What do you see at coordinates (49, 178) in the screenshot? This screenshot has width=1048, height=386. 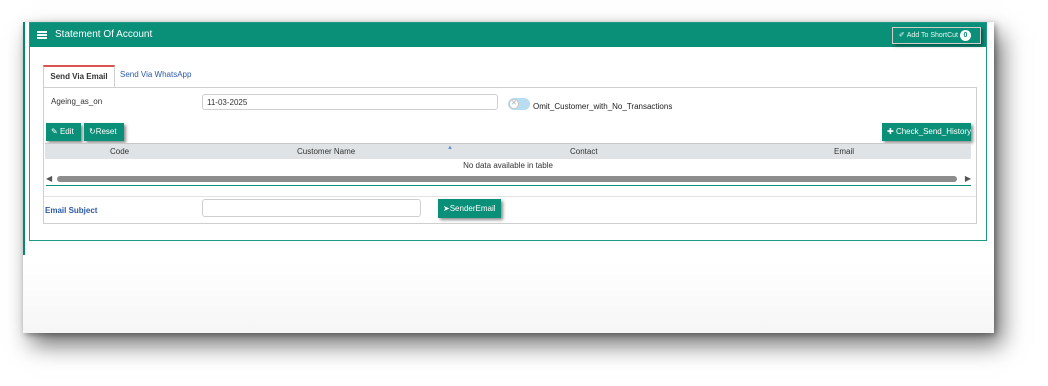 I see `scroll-left-icon: ◀` at bounding box center [49, 178].